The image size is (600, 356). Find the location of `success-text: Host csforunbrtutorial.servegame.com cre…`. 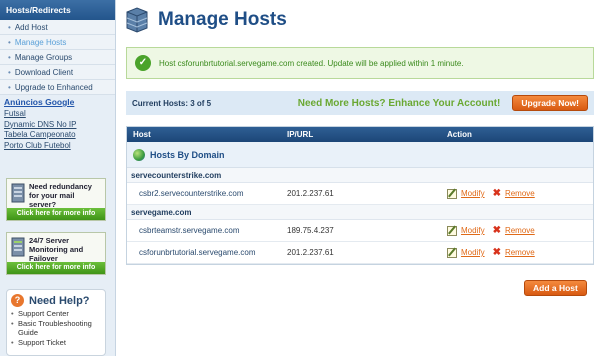

success-text: Host csforunbrtutorial.servegame.com cre… is located at coordinates (311, 63).